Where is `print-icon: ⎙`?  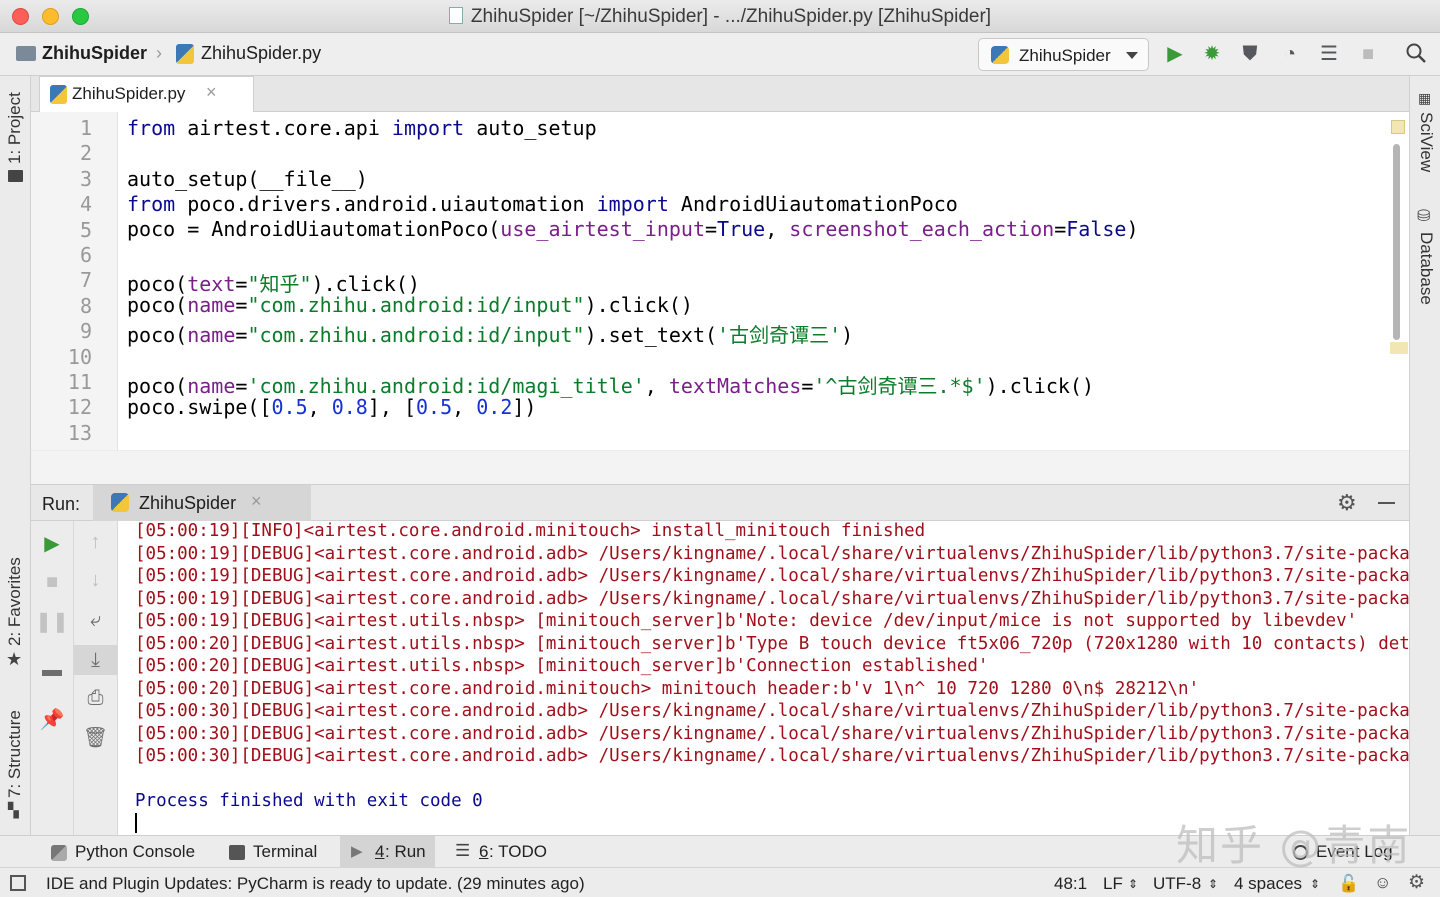
print-icon: ⎙ is located at coordinates (95, 698).